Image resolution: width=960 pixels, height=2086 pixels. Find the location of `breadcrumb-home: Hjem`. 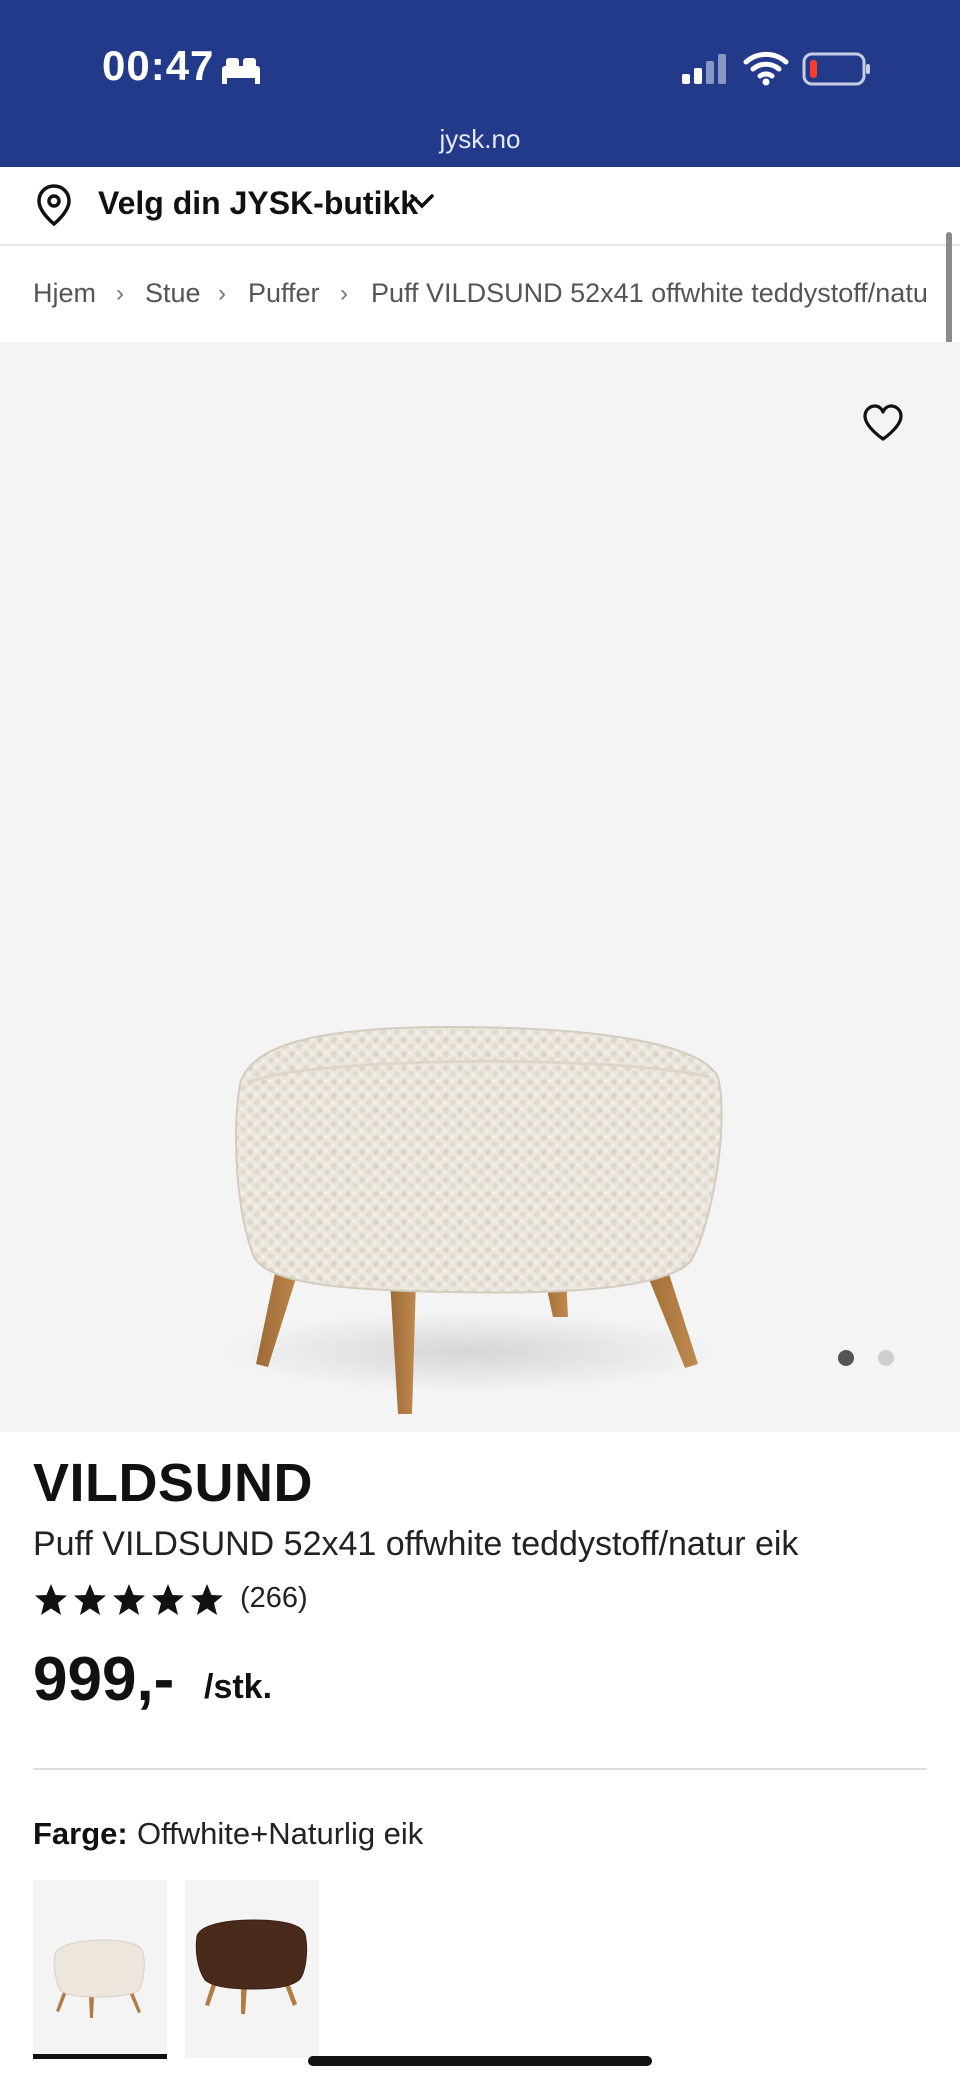

breadcrumb-home: Hjem is located at coordinates (64, 293).